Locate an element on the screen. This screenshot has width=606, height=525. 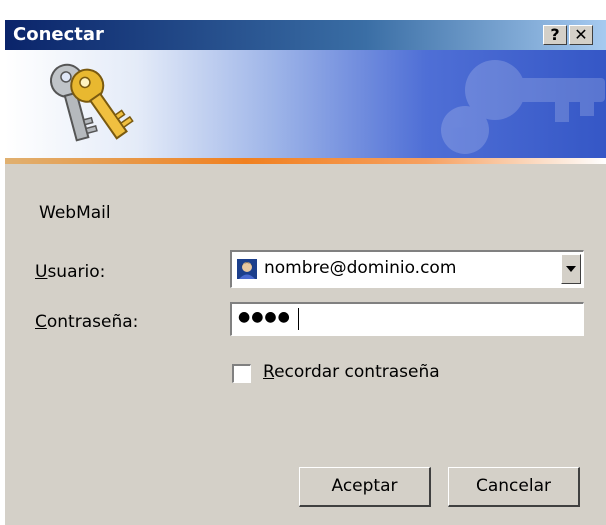
user-account-icon is located at coordinates (247, 269).